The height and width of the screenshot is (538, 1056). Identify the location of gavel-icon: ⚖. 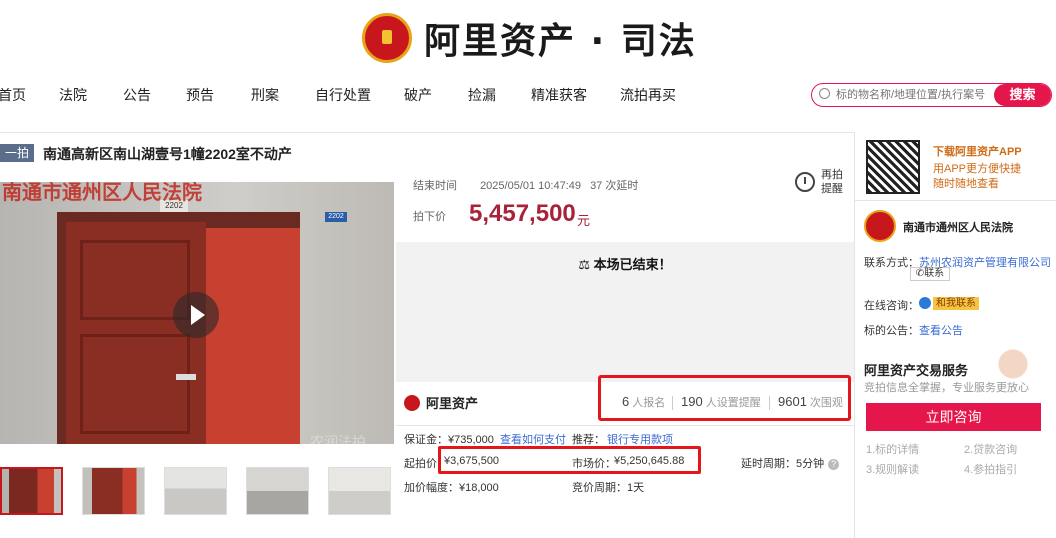
(586, 264).